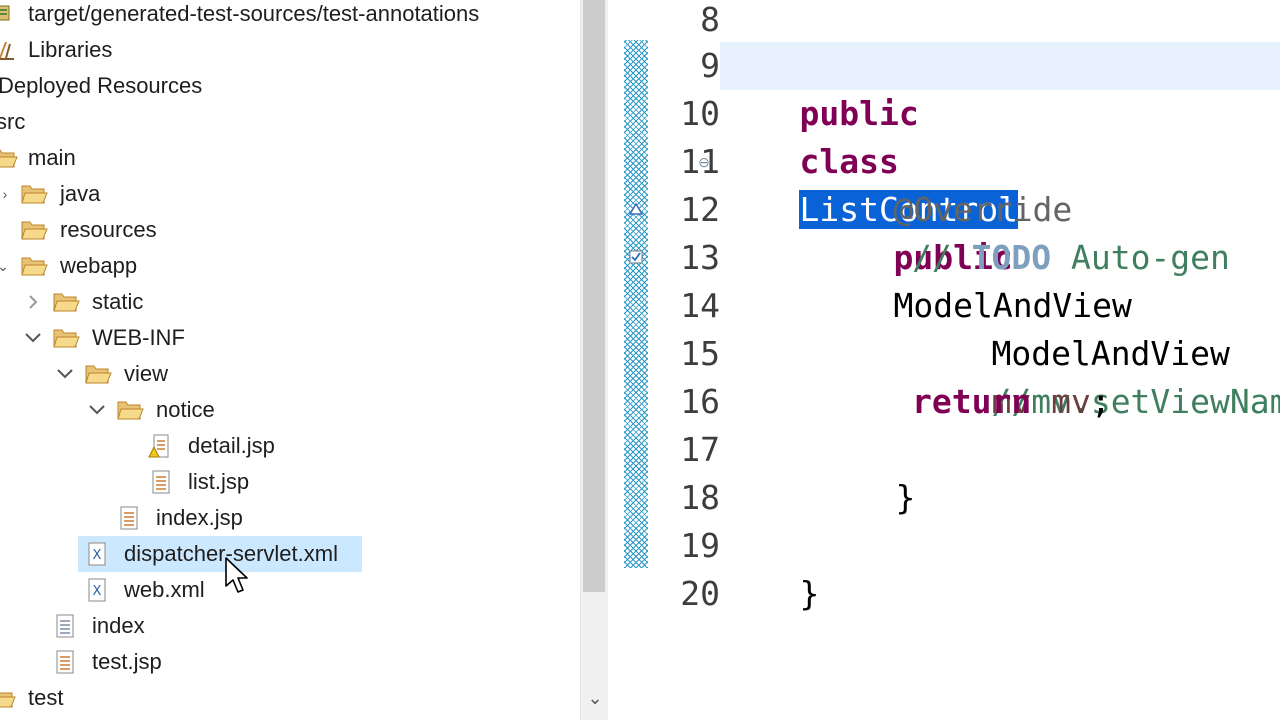 The image size is (1280, 720). I want to click on tree-item-notice: notice, so click(290, 410).